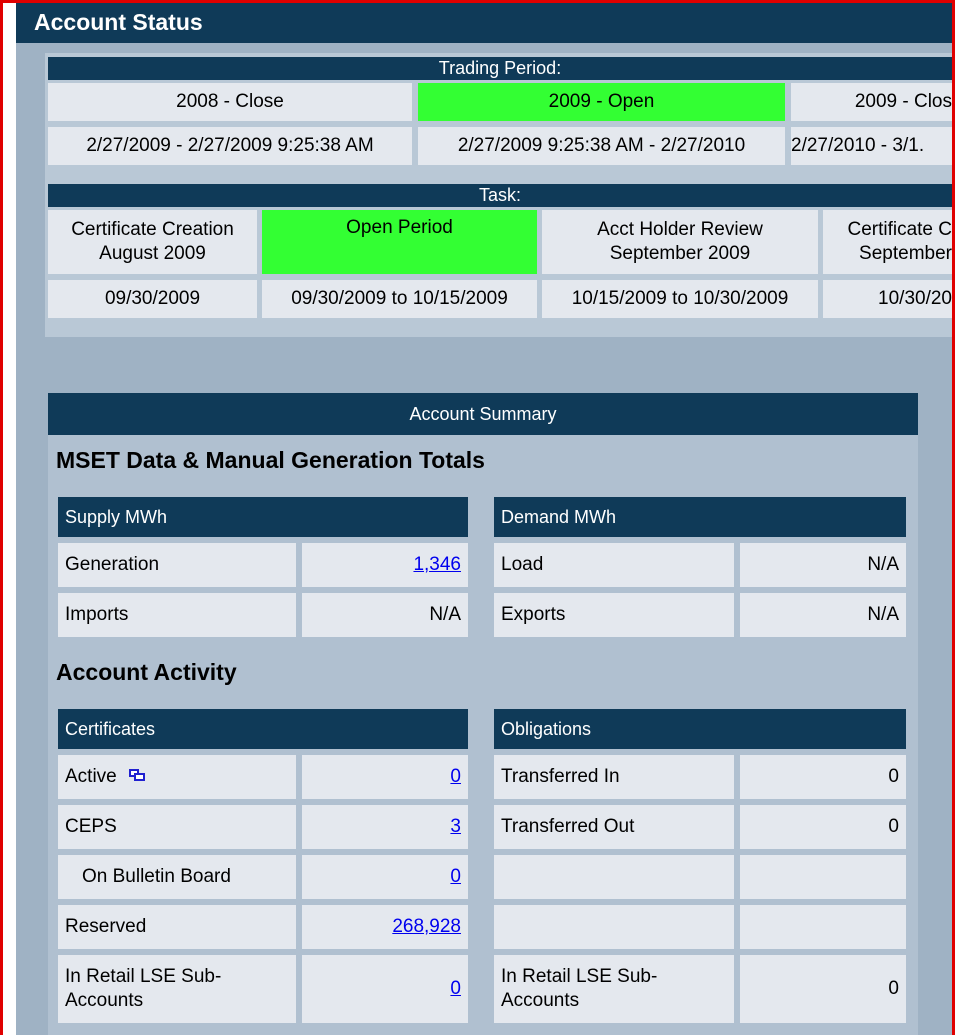 This screenshot has width=955, height=1035. Describe the element at coordinates (680, 229) in the screenshot. I see `task-name: Acct Holder Review` at that location.